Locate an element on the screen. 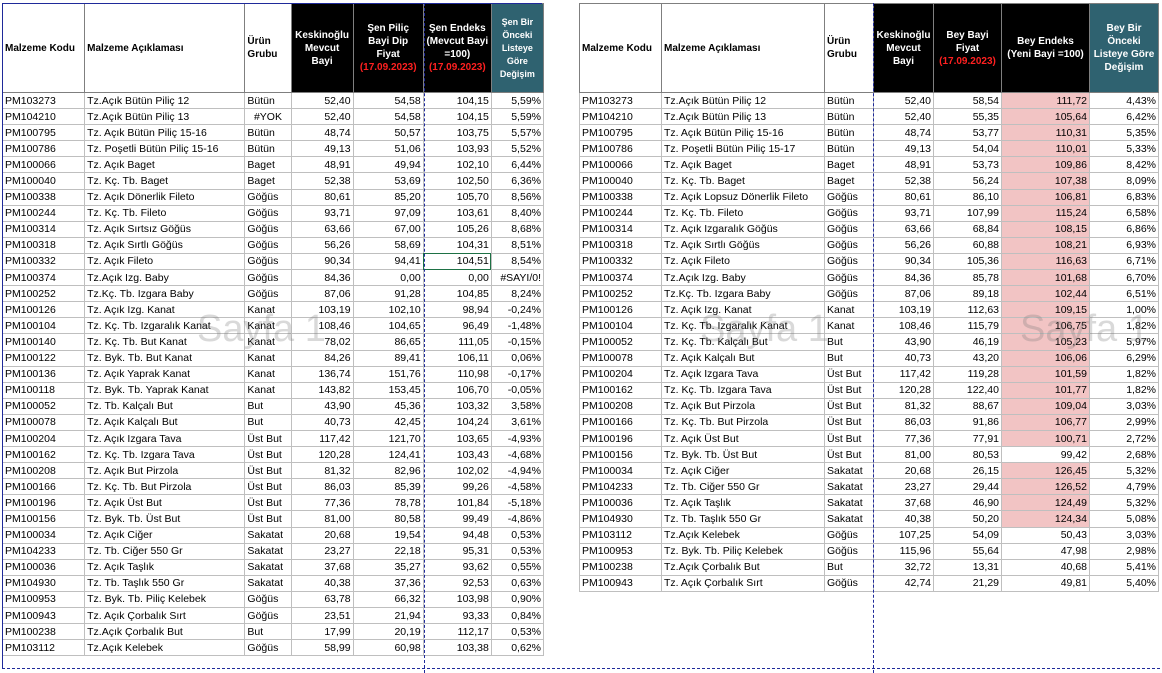 The width and height of the screenshot is (1162, 673). cell-malzeme-aciklamasi: Tz.Kç. Tb. Izgara Baby is located at coordinates (743, 294).